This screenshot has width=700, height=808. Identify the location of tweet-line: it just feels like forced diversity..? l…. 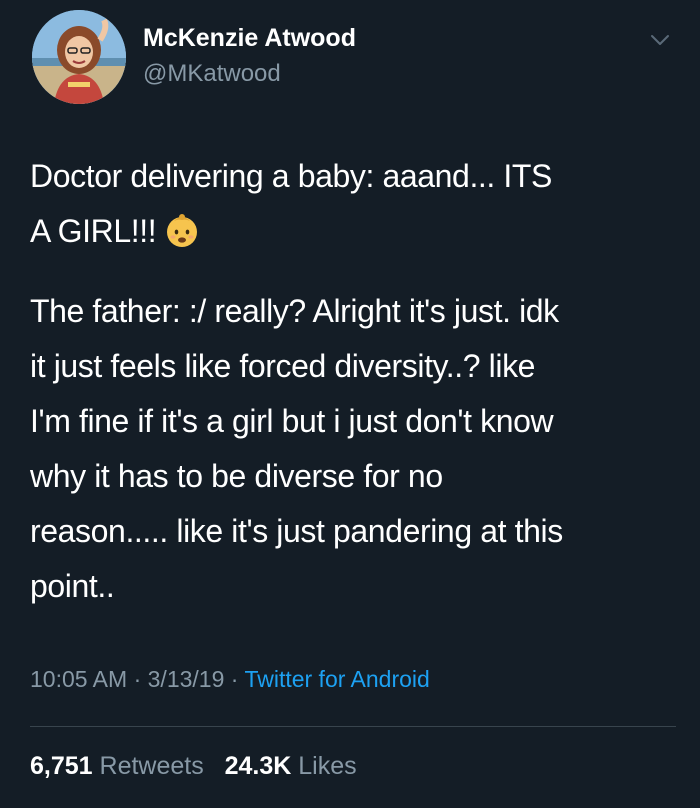
(283, 366).